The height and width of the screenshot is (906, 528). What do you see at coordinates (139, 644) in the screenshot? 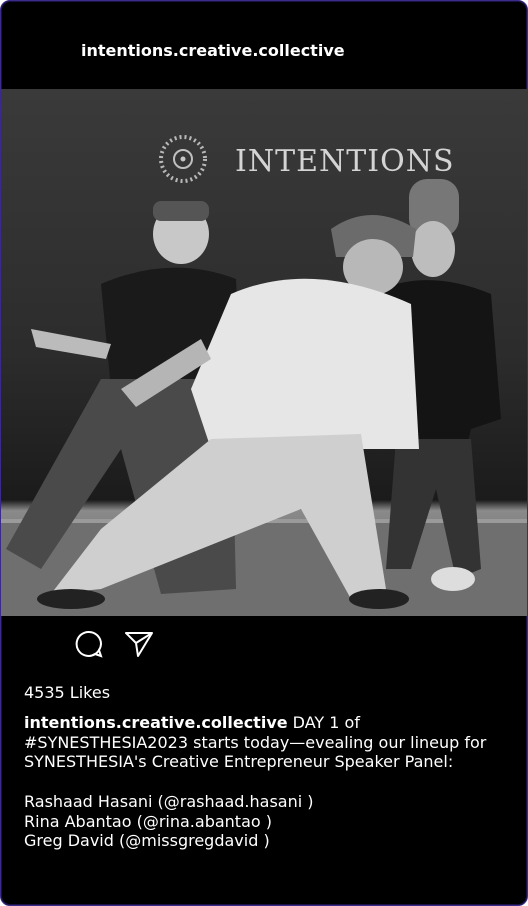
I see `share-icon` at bounding box center [139, 644].